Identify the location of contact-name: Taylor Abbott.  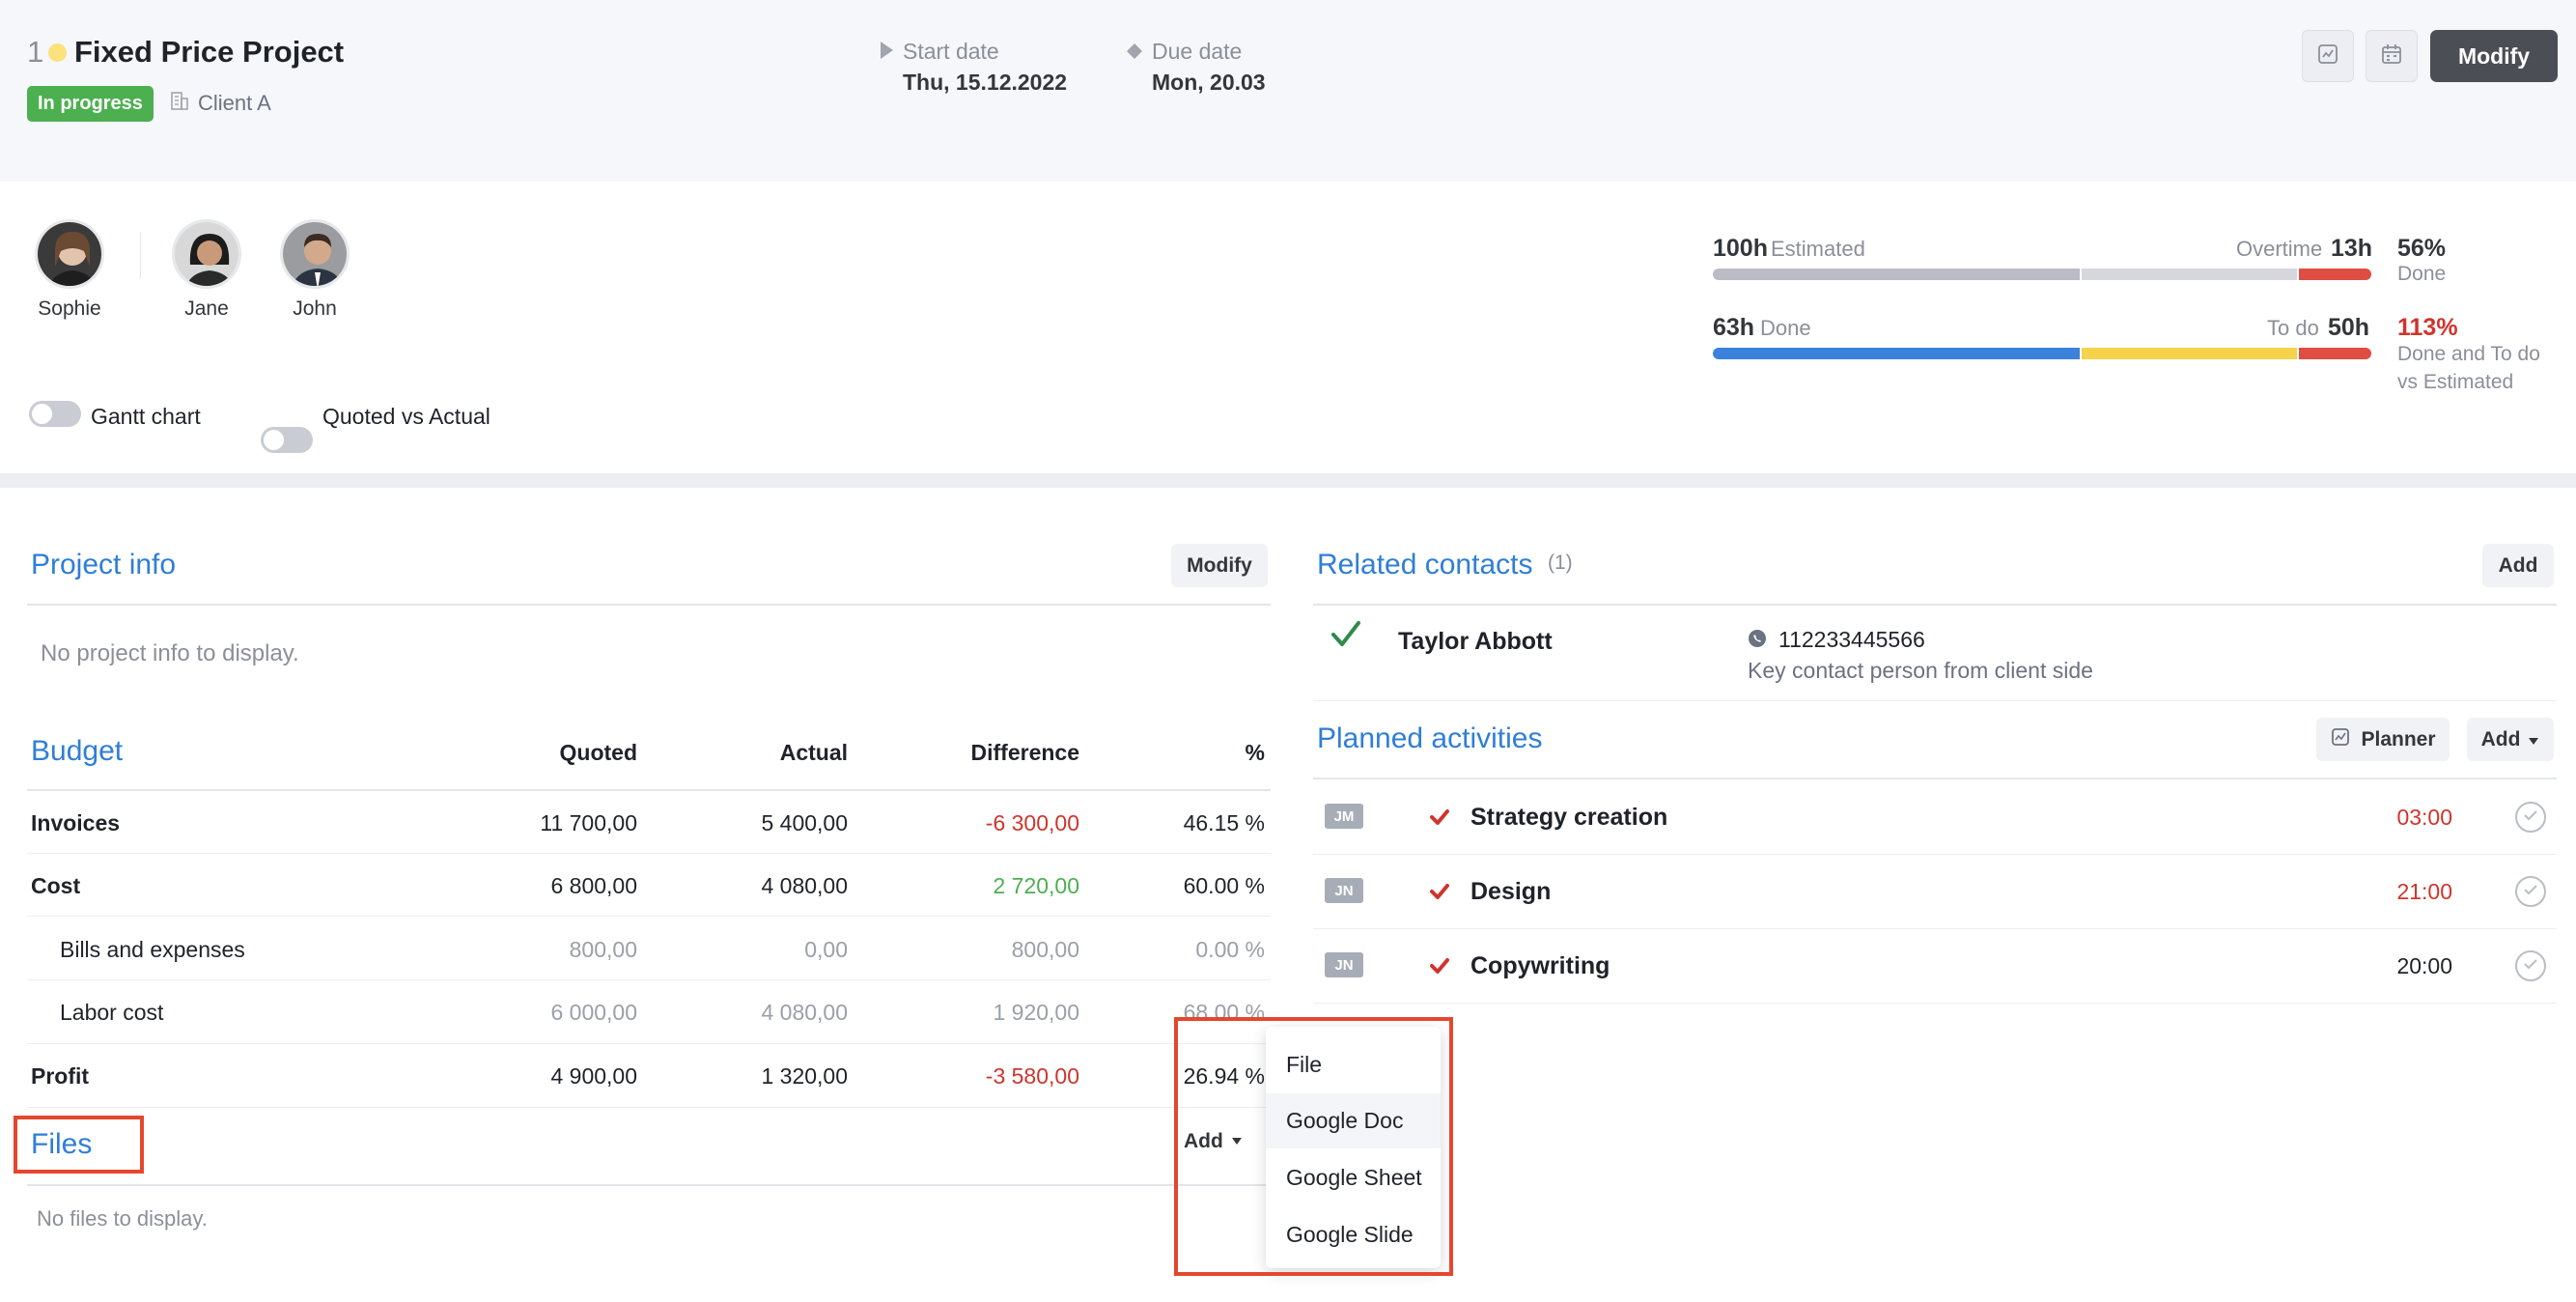
(1476, 642).